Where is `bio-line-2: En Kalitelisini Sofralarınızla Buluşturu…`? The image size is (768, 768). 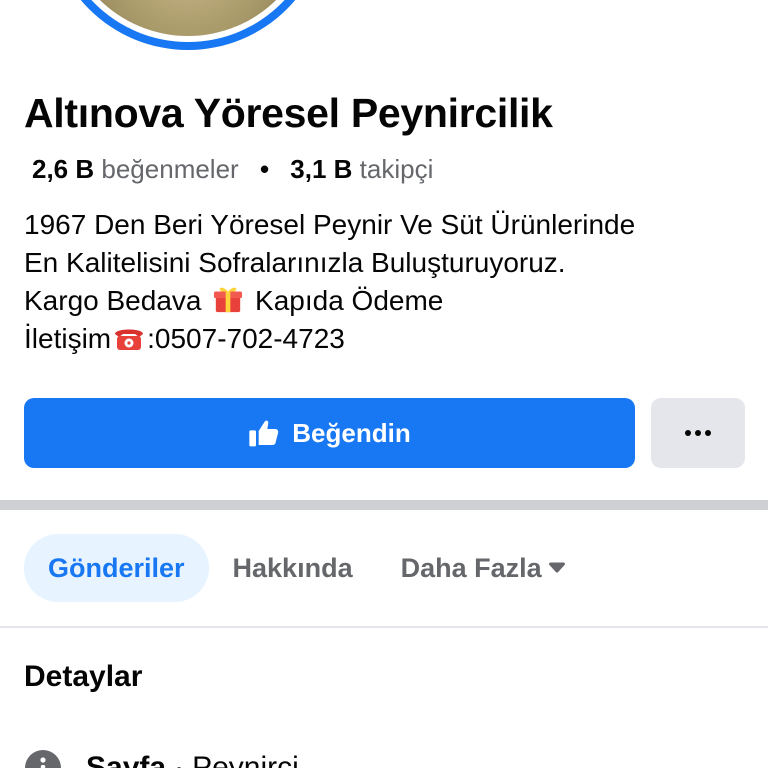
bio-line-2: En Kalitelisini Sofralarınızla Buluşturu… is located at coordinates (295, 262).